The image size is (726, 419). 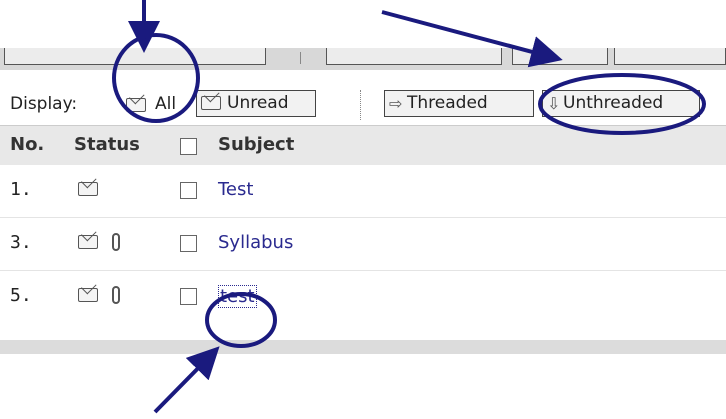 I want to click on display-unread-label: Unread, so click(x=258, y=103).